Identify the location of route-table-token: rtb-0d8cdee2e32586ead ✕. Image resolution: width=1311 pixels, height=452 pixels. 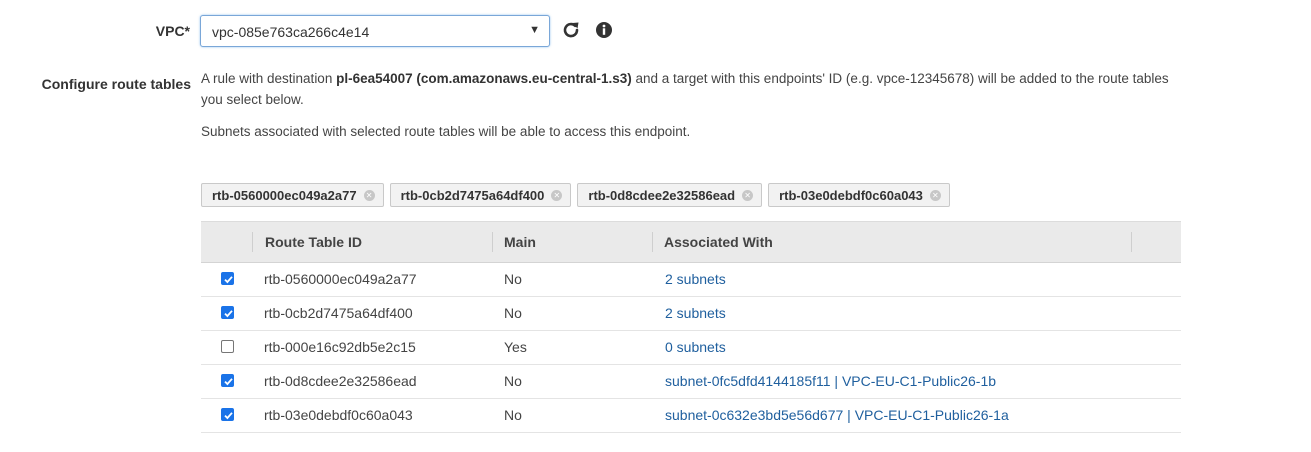
(670, 195).